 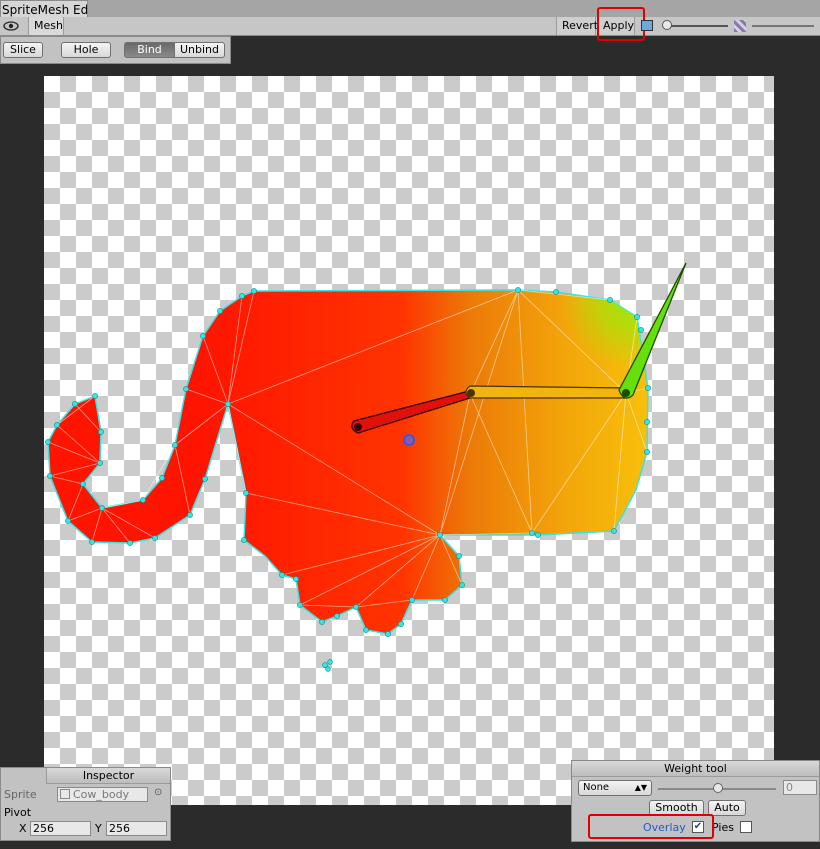 What do you see at coordinates (108, 776) in the screenshot?
I see `inspector-title: Inspector` at bounding box center [108, 776].